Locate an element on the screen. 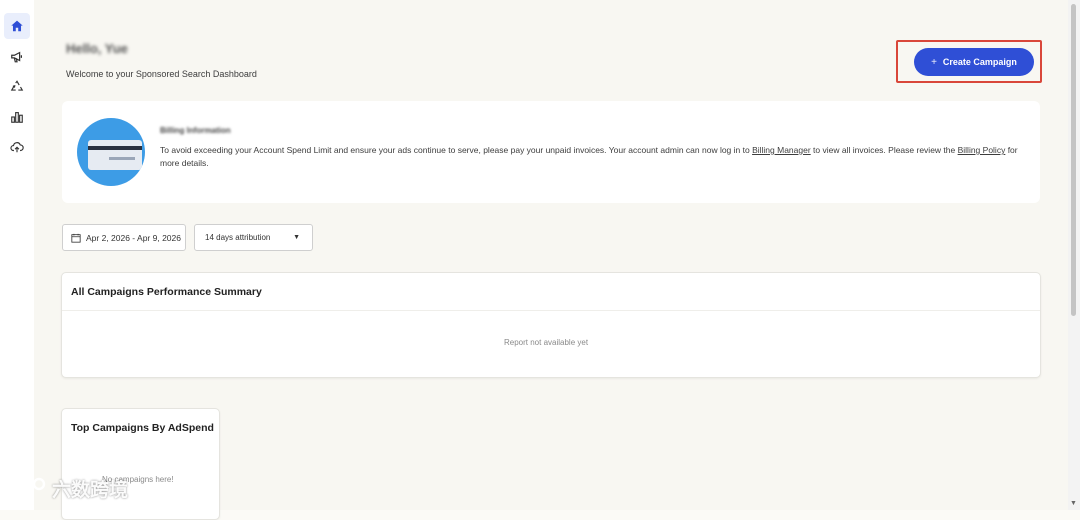  sidebar is located at coordinates (17, 255).